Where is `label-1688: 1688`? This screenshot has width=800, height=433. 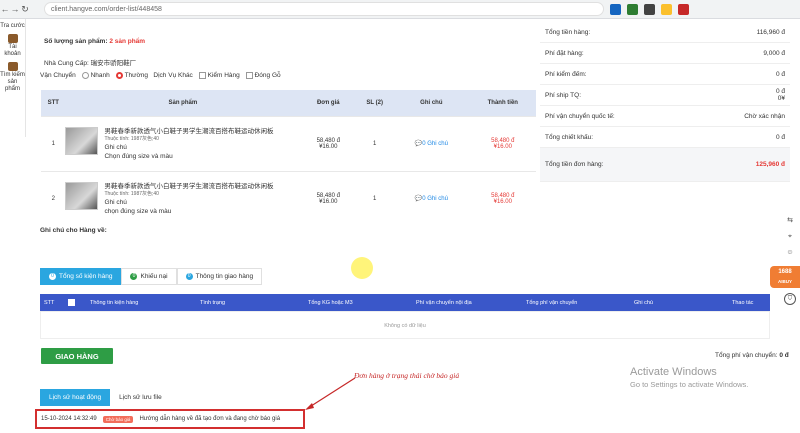 label-1688: 1688 is located at coordinates (785, 272).